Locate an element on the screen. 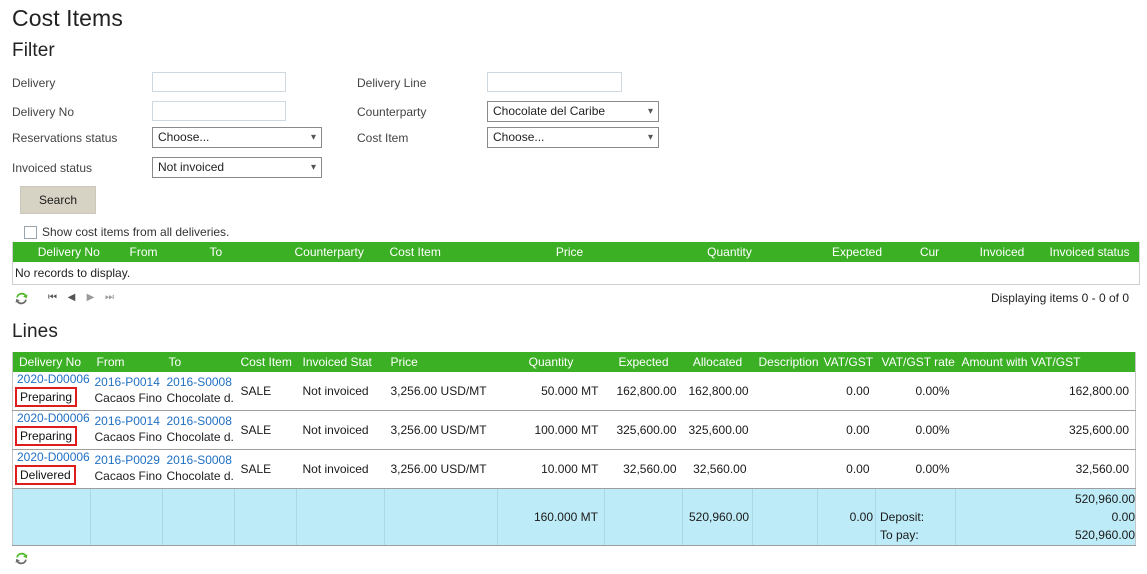  refresh-icon is located at coordinates (21, 298).